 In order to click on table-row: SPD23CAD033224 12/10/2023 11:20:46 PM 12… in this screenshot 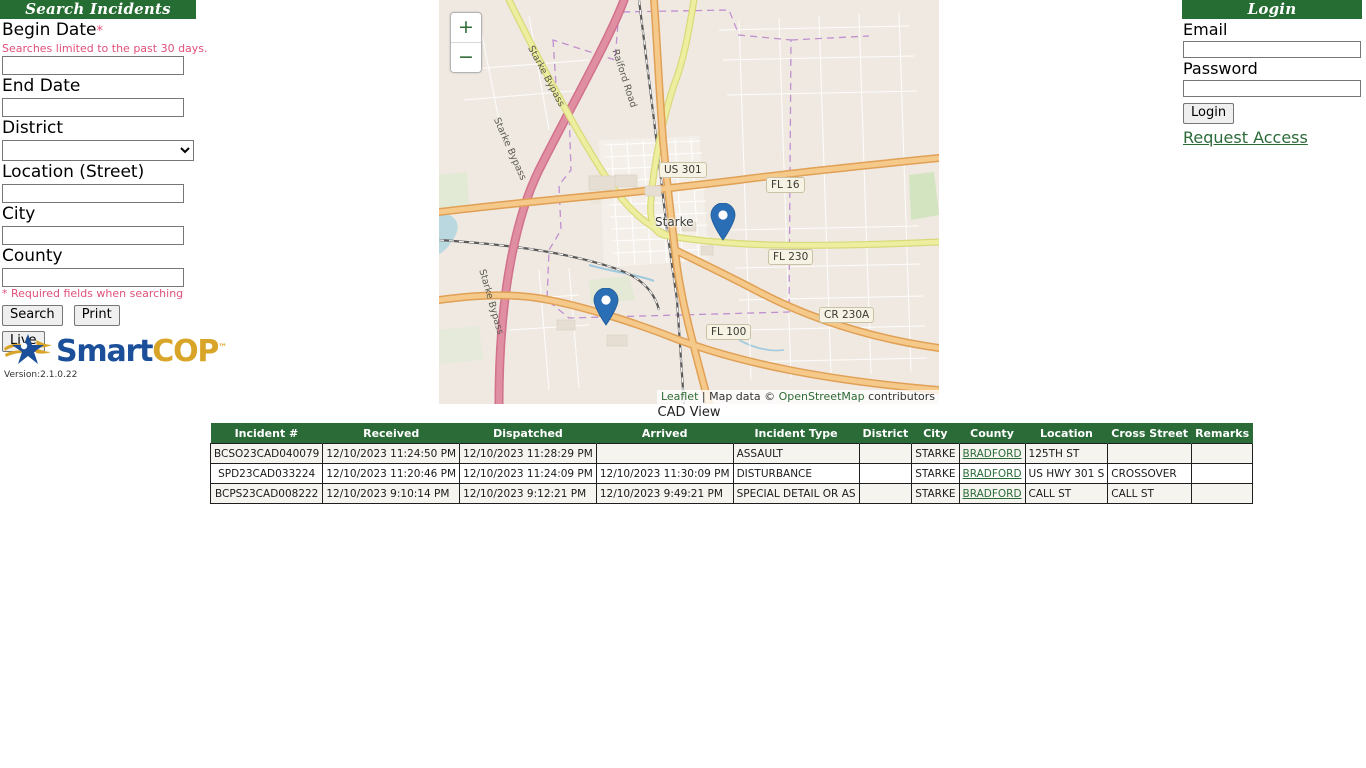, I will do `click(731, 473)`.